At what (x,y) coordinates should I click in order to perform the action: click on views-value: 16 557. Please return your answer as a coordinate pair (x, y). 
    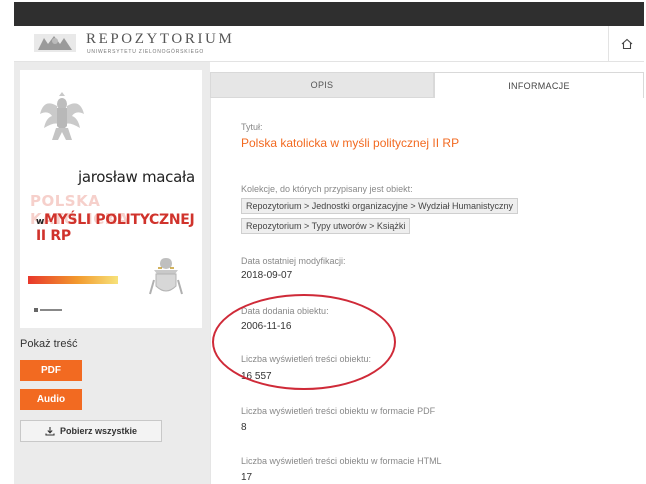
    Looking at the image, I should click on (256, 376).